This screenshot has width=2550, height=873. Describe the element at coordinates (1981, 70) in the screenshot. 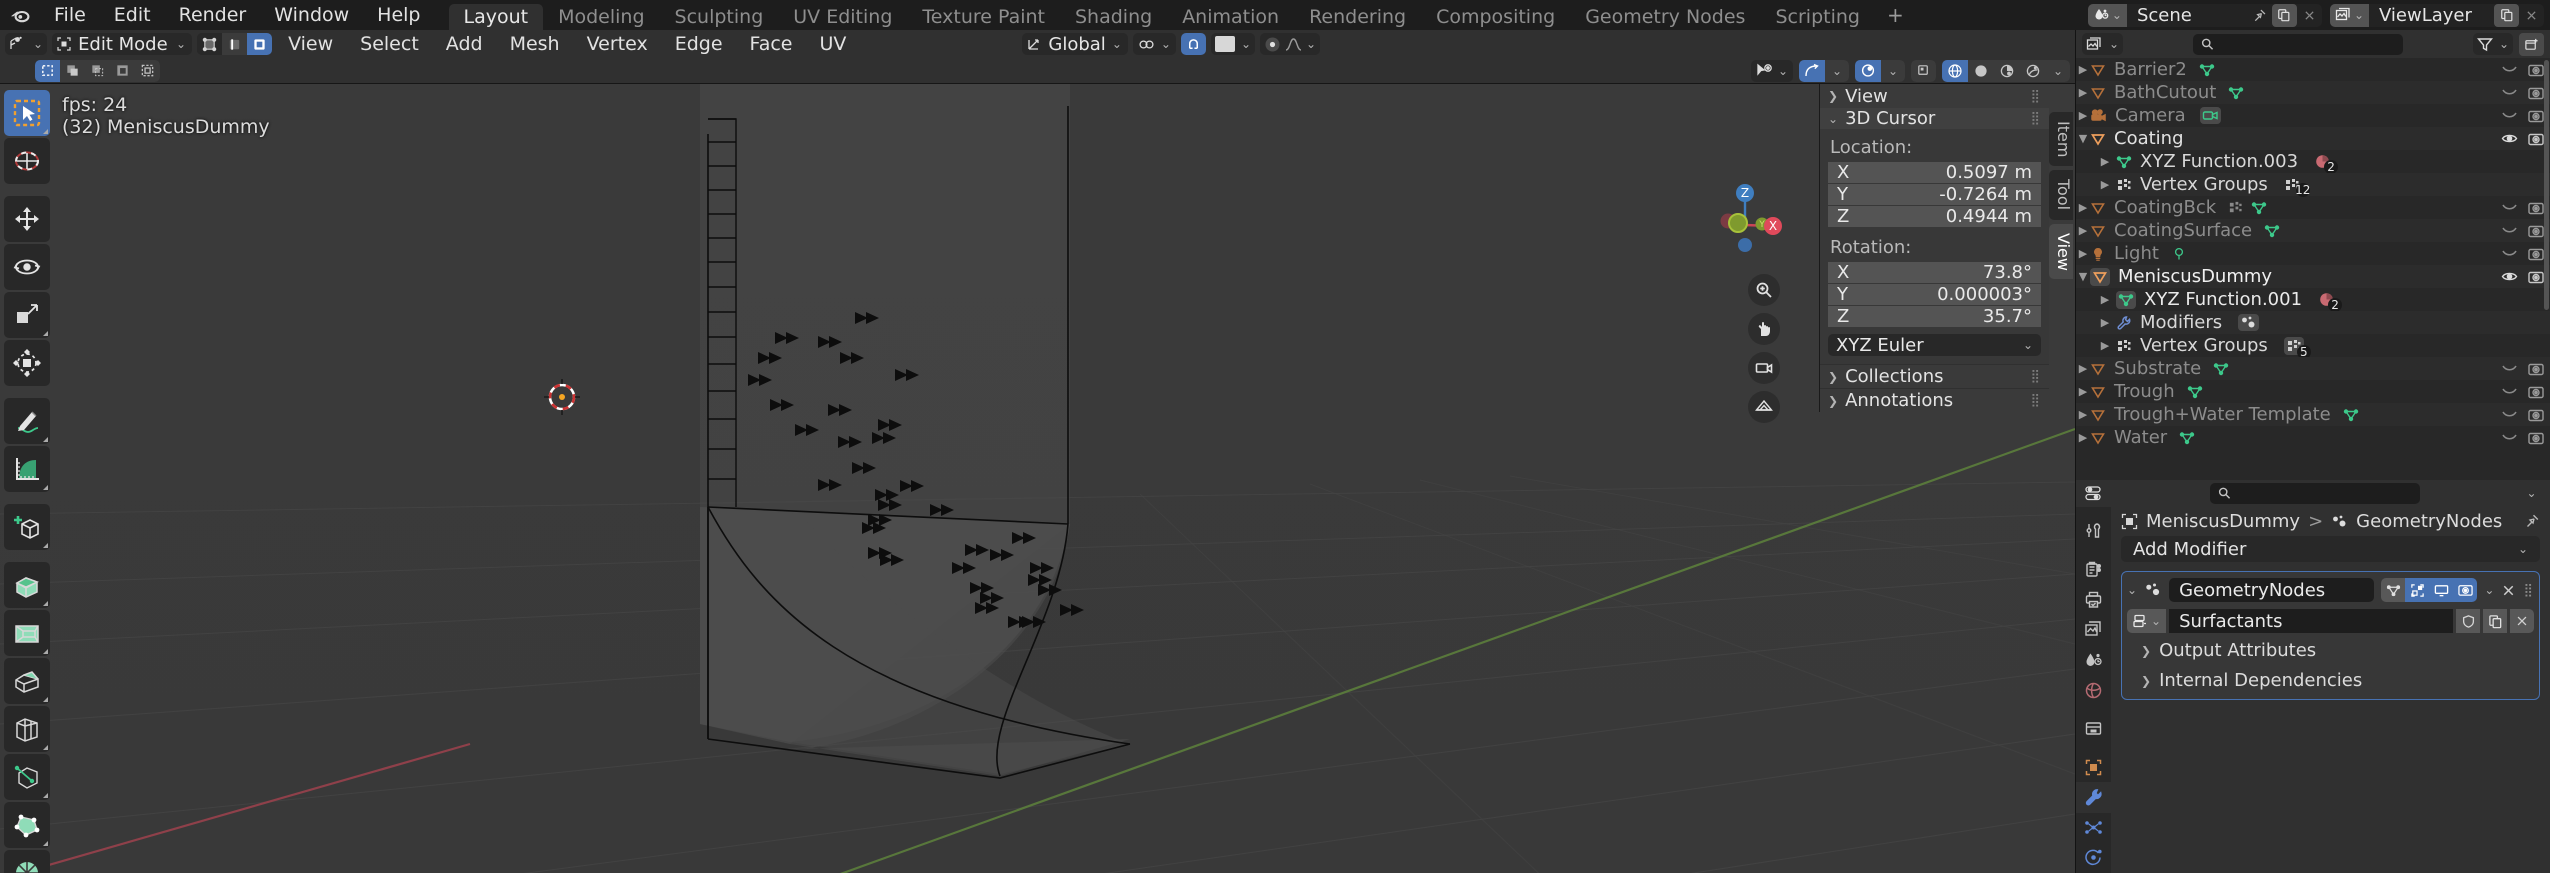

I see `solid-shading-button` at that location.